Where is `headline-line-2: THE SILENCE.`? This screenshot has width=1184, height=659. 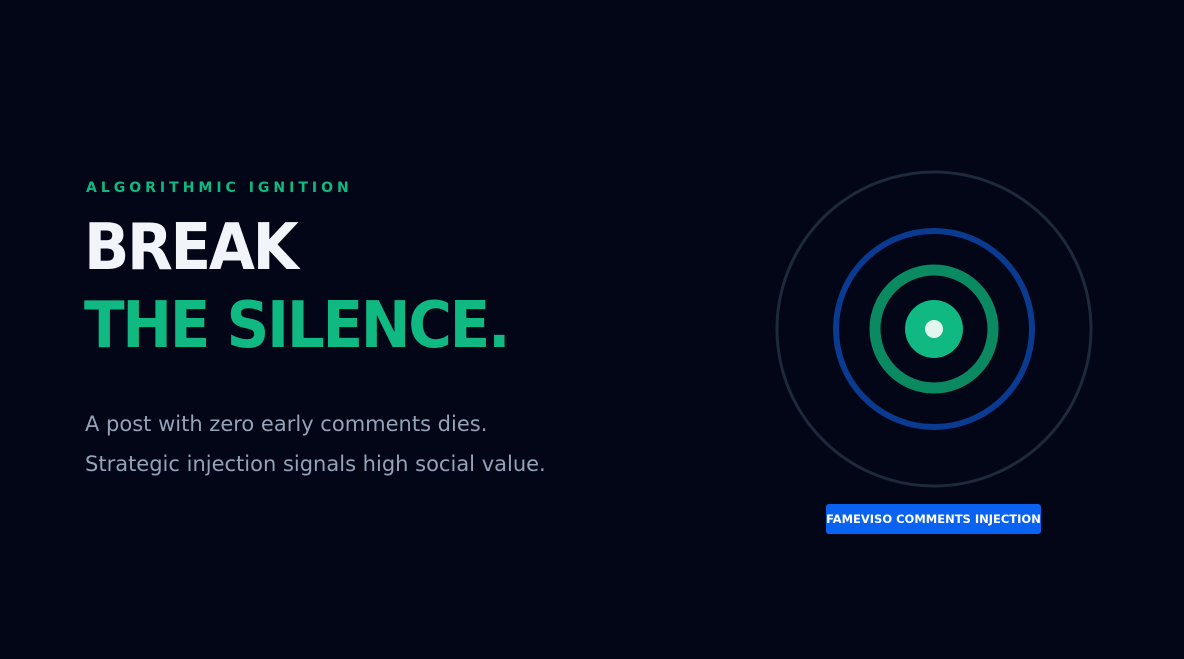 headline-line-2: THE SILENCE. is located at coordinates (297, 326).